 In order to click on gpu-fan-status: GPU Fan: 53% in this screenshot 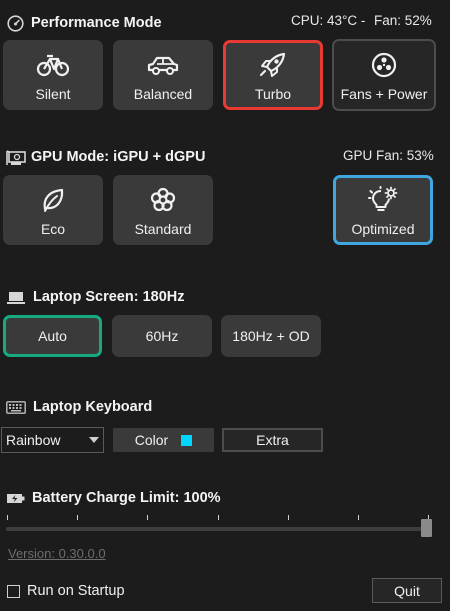, I will do `click(388, 155)`.